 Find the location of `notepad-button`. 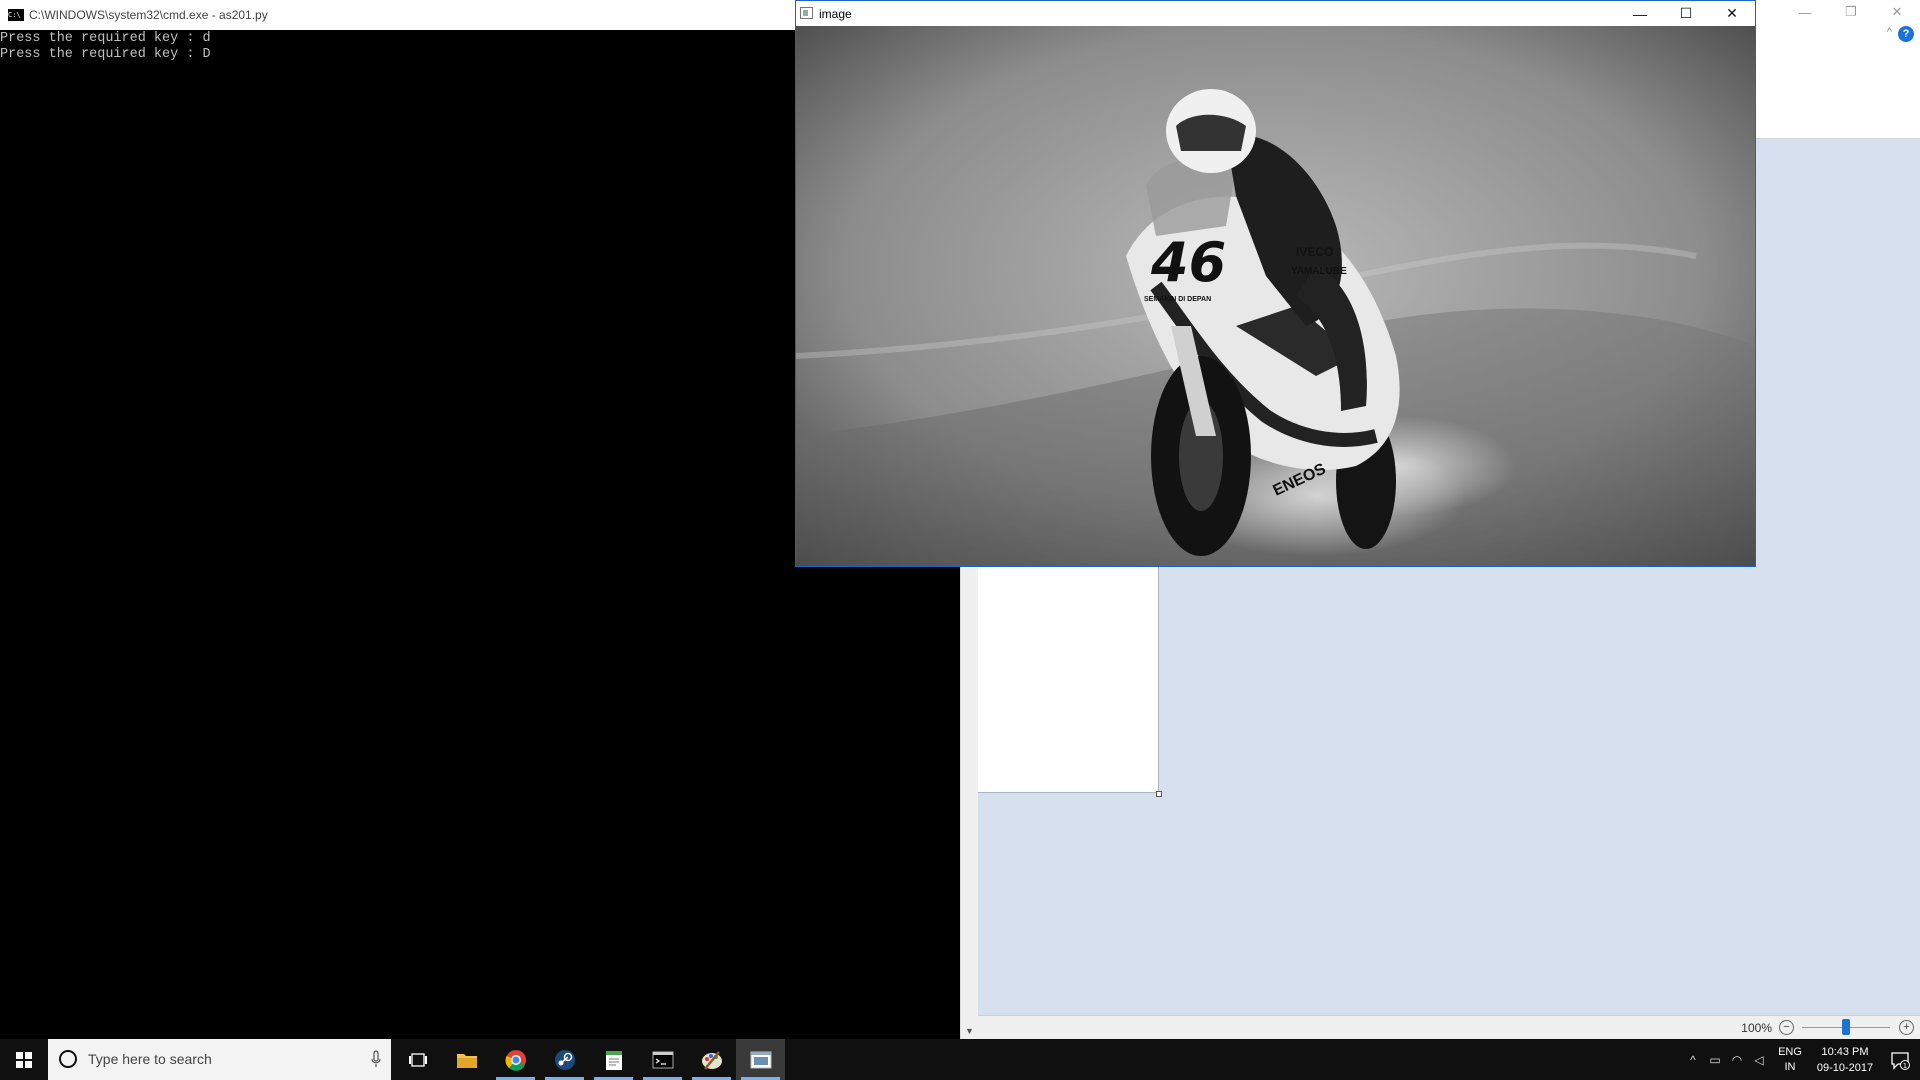

notepad-button is located at coordinates (613, 1059).